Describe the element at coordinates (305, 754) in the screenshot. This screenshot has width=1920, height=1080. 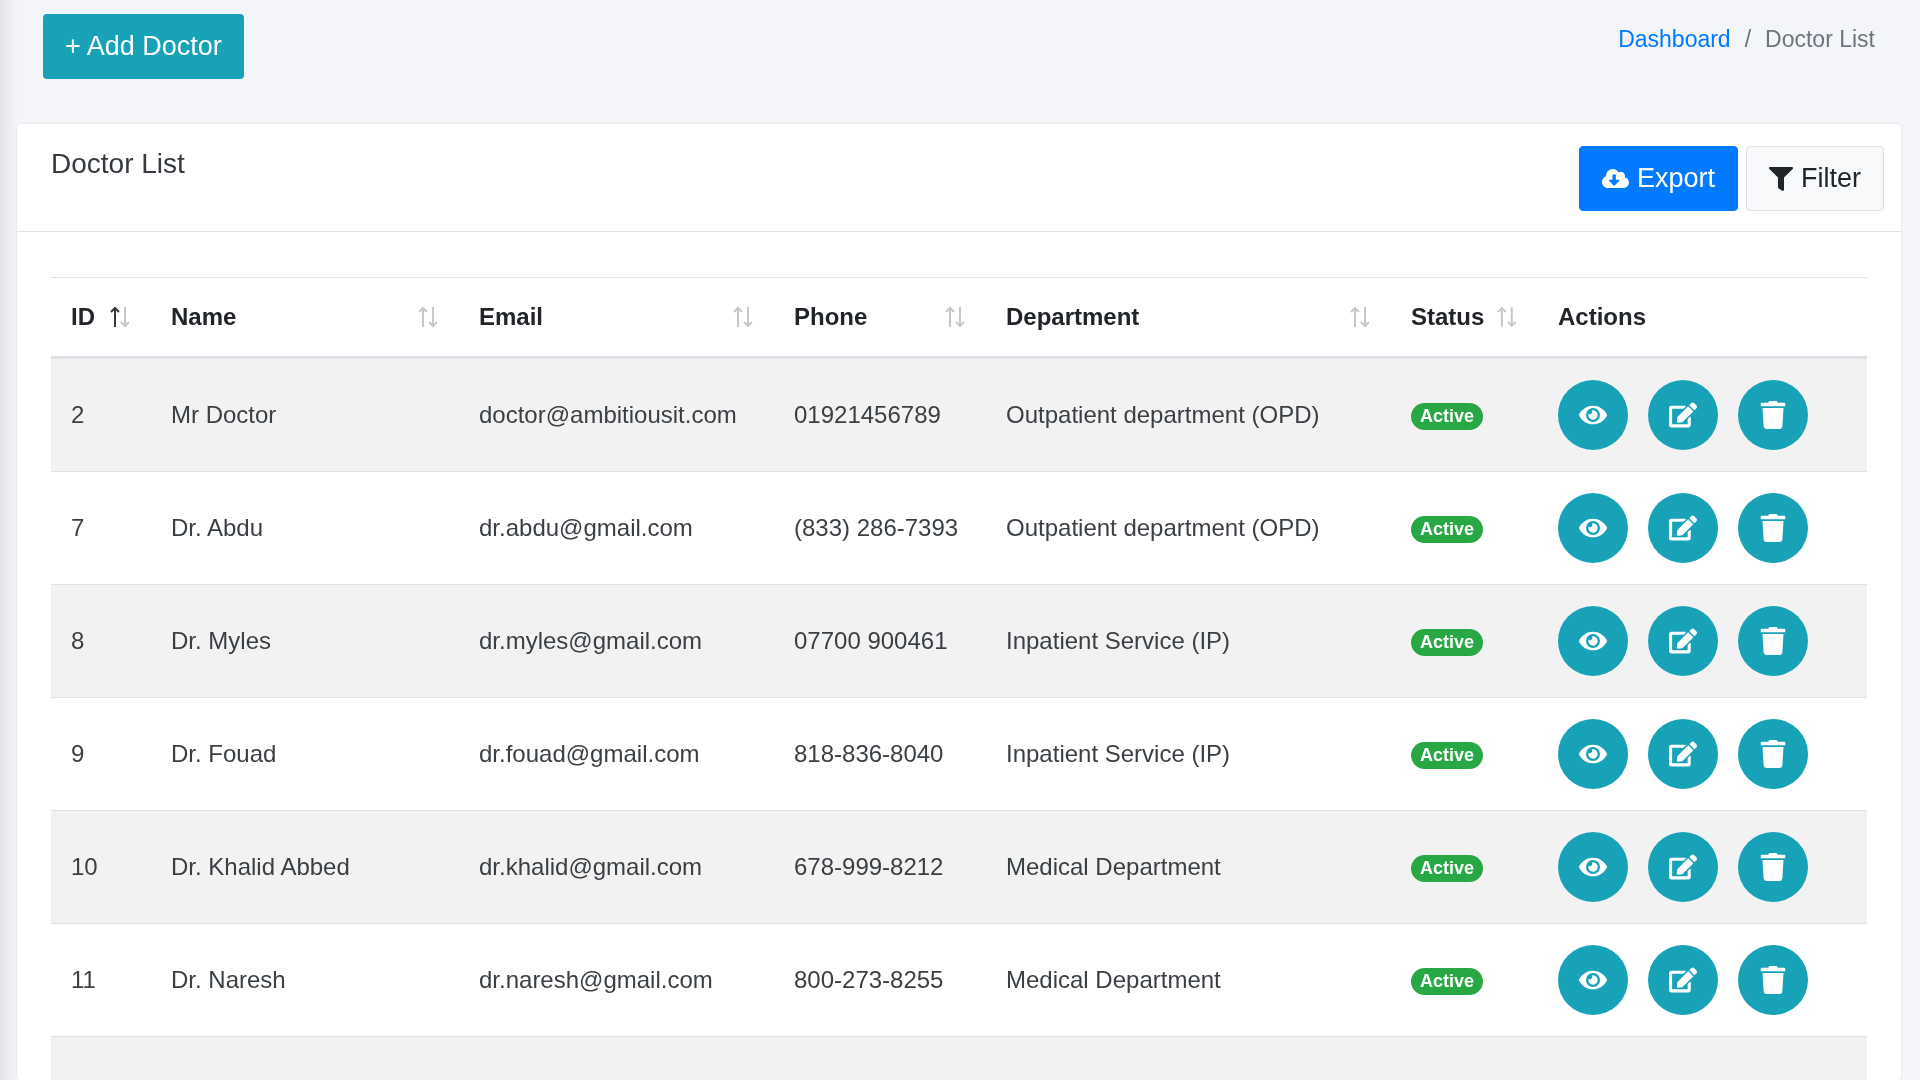
I see `name-cell: Dr. Fouad` at that location.